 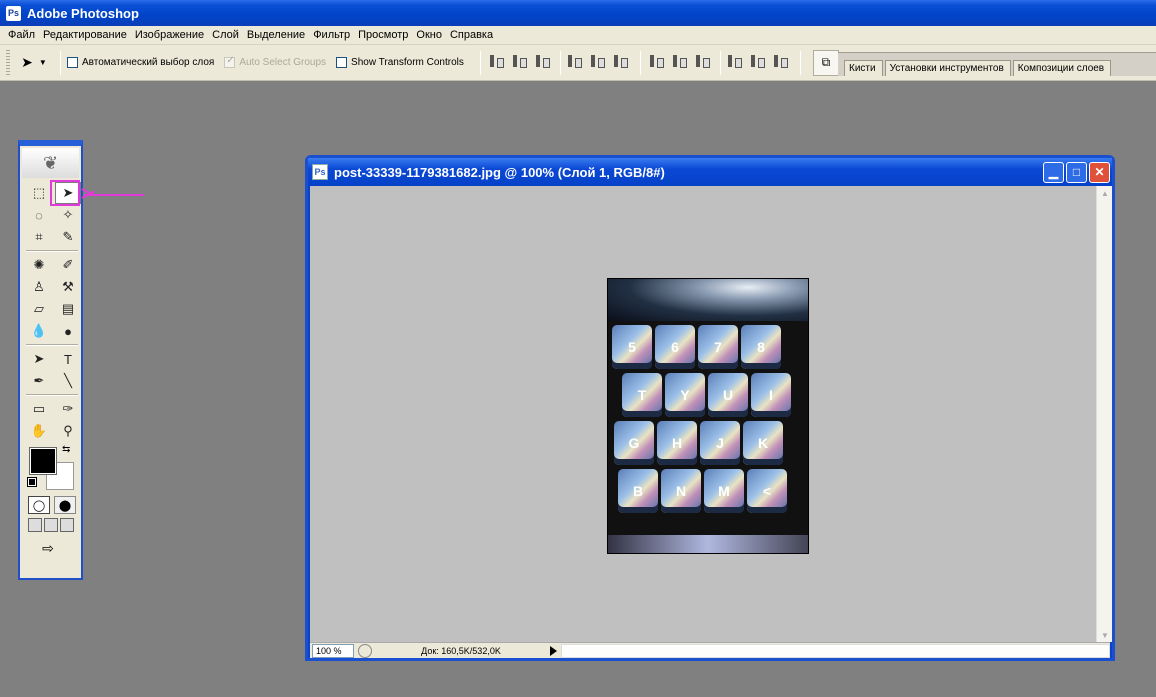 What do you see at coordinates (632, 347) in the screenshot?
I see `key: 5` at bounding box center [632, 347].